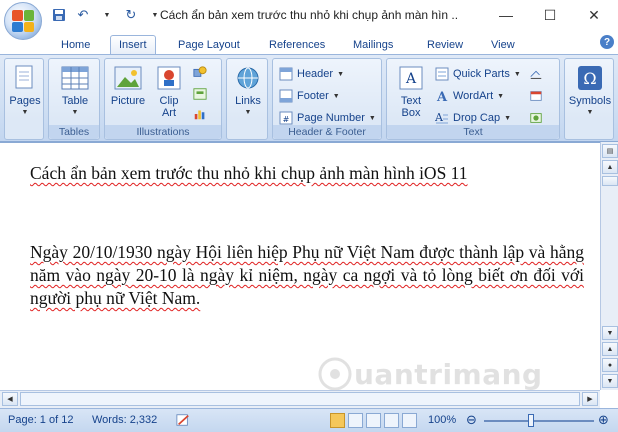 This screenshot has width=618, height=432. I want to click on shapes-icon, so click(200, 72).